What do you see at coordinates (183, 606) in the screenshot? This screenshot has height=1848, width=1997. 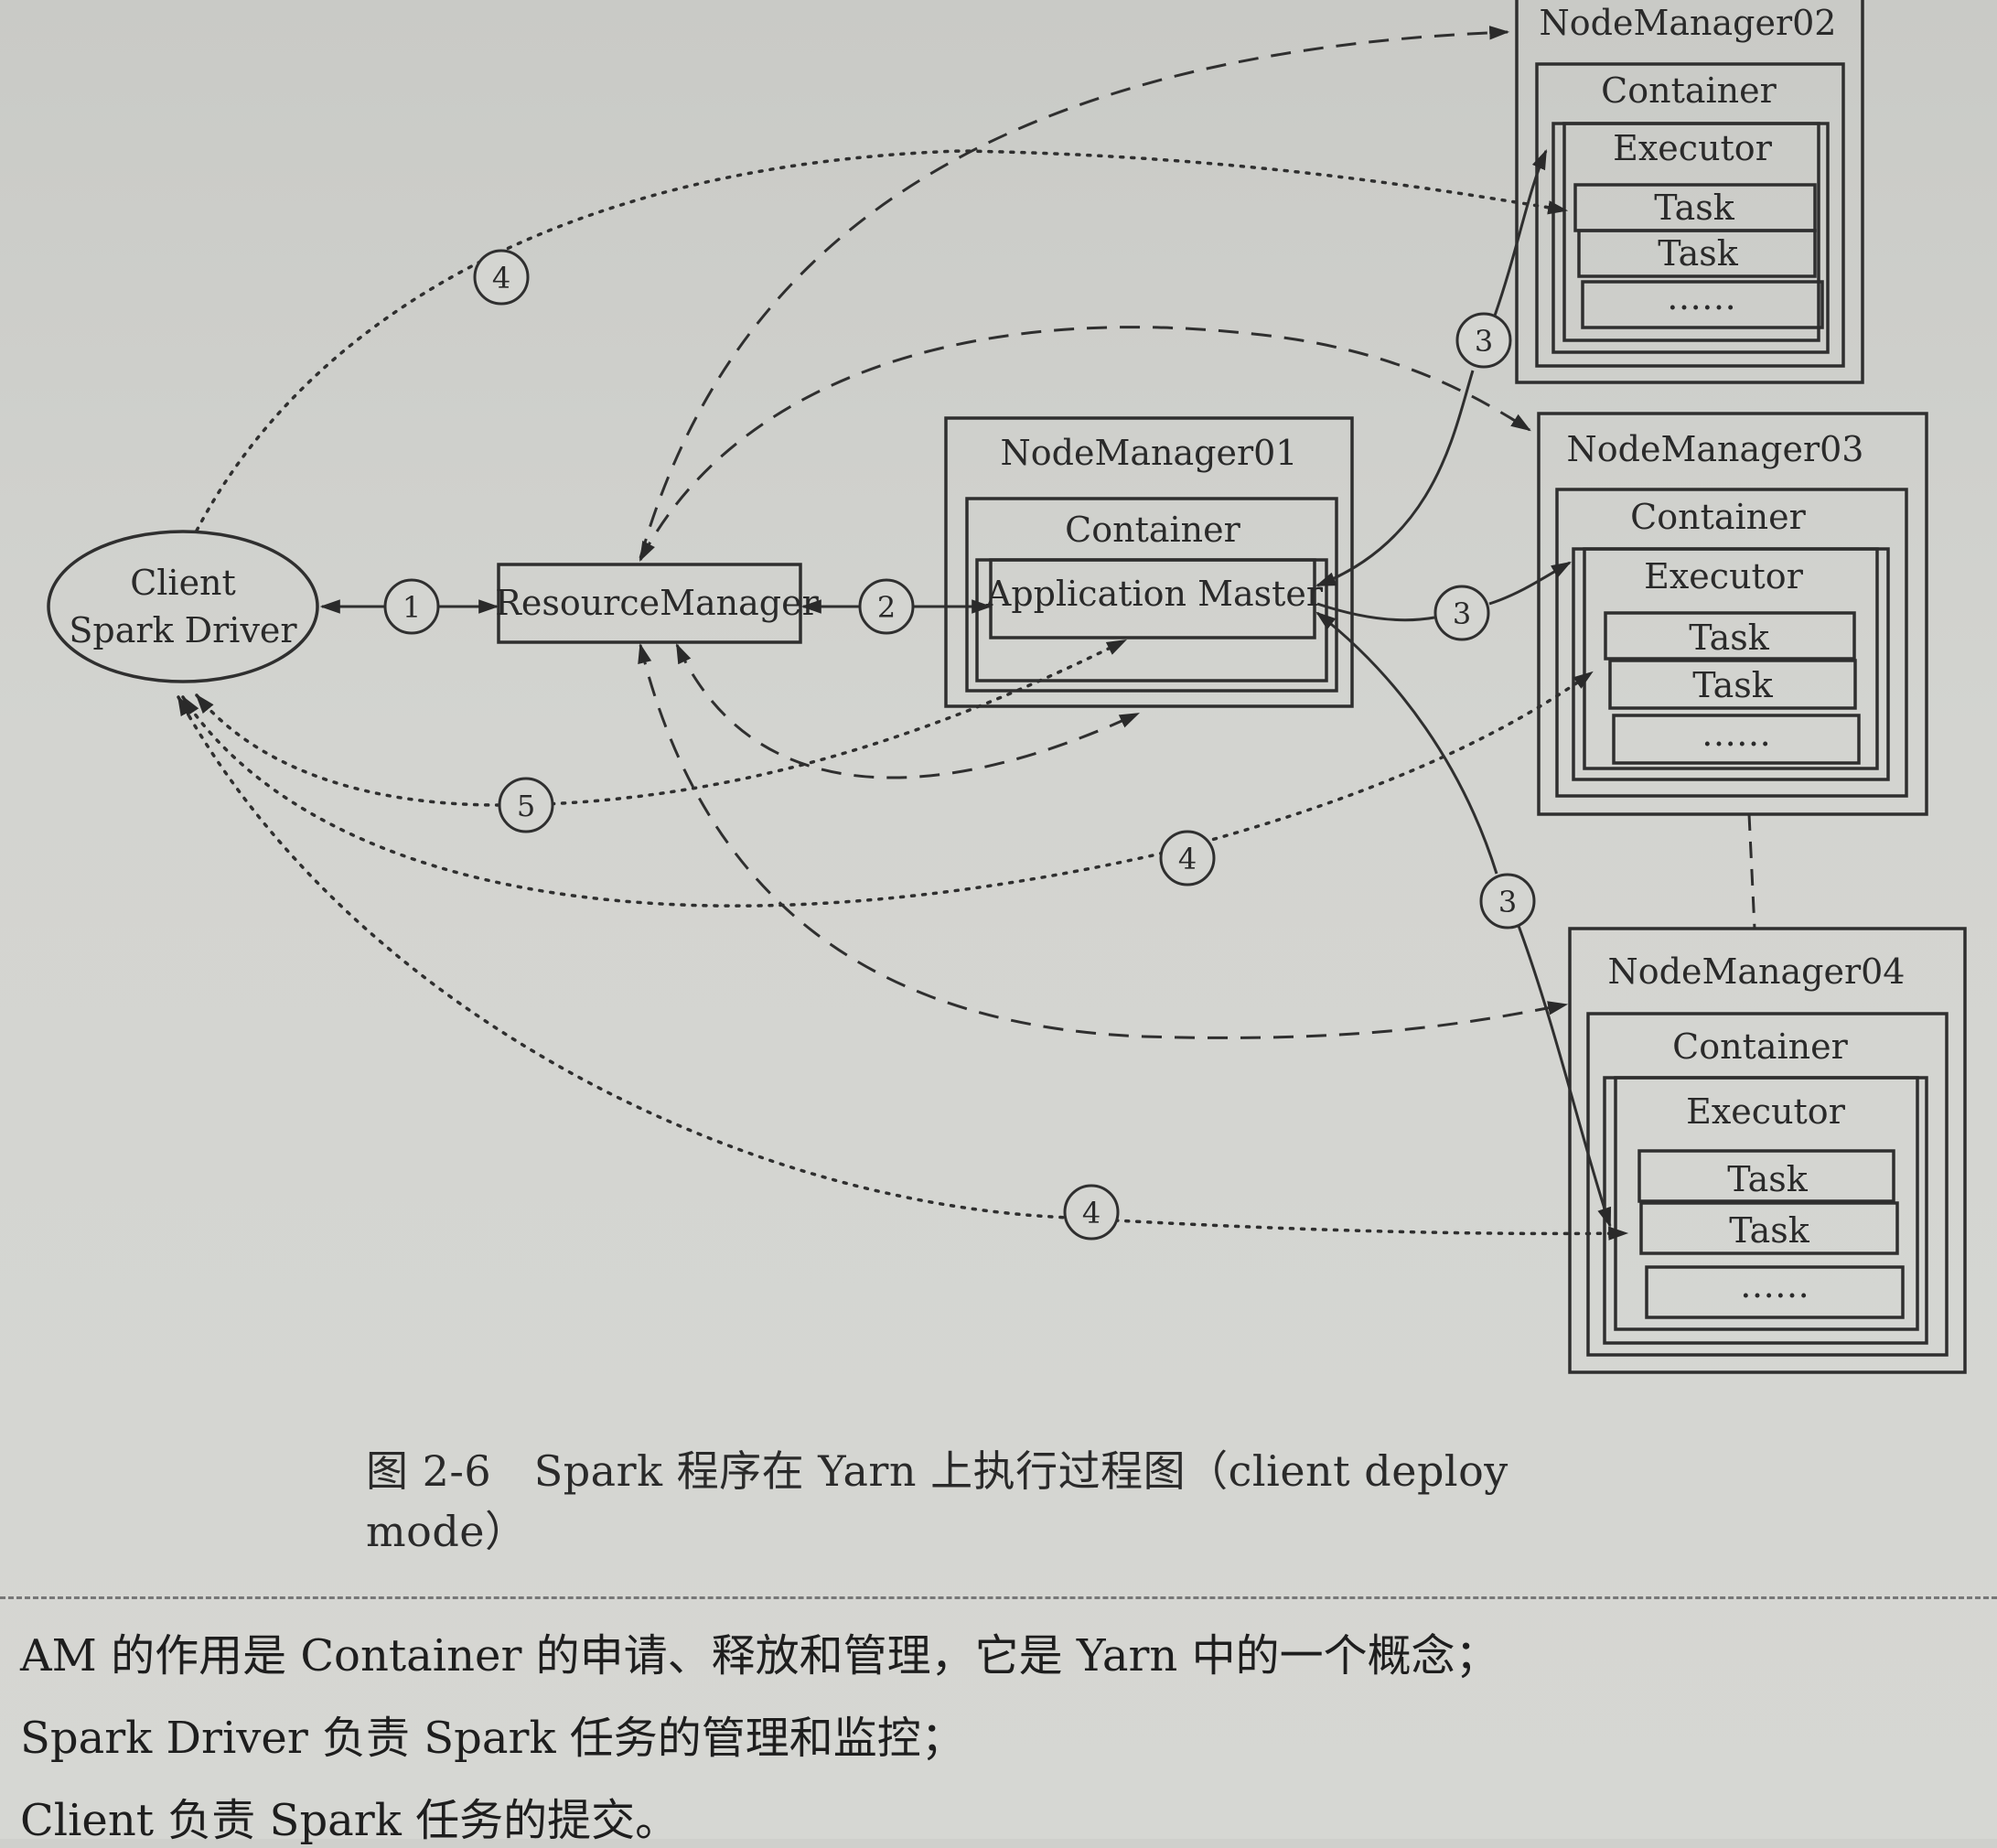 I see `client-spark-driver-node` at bounding box center [183, 606].